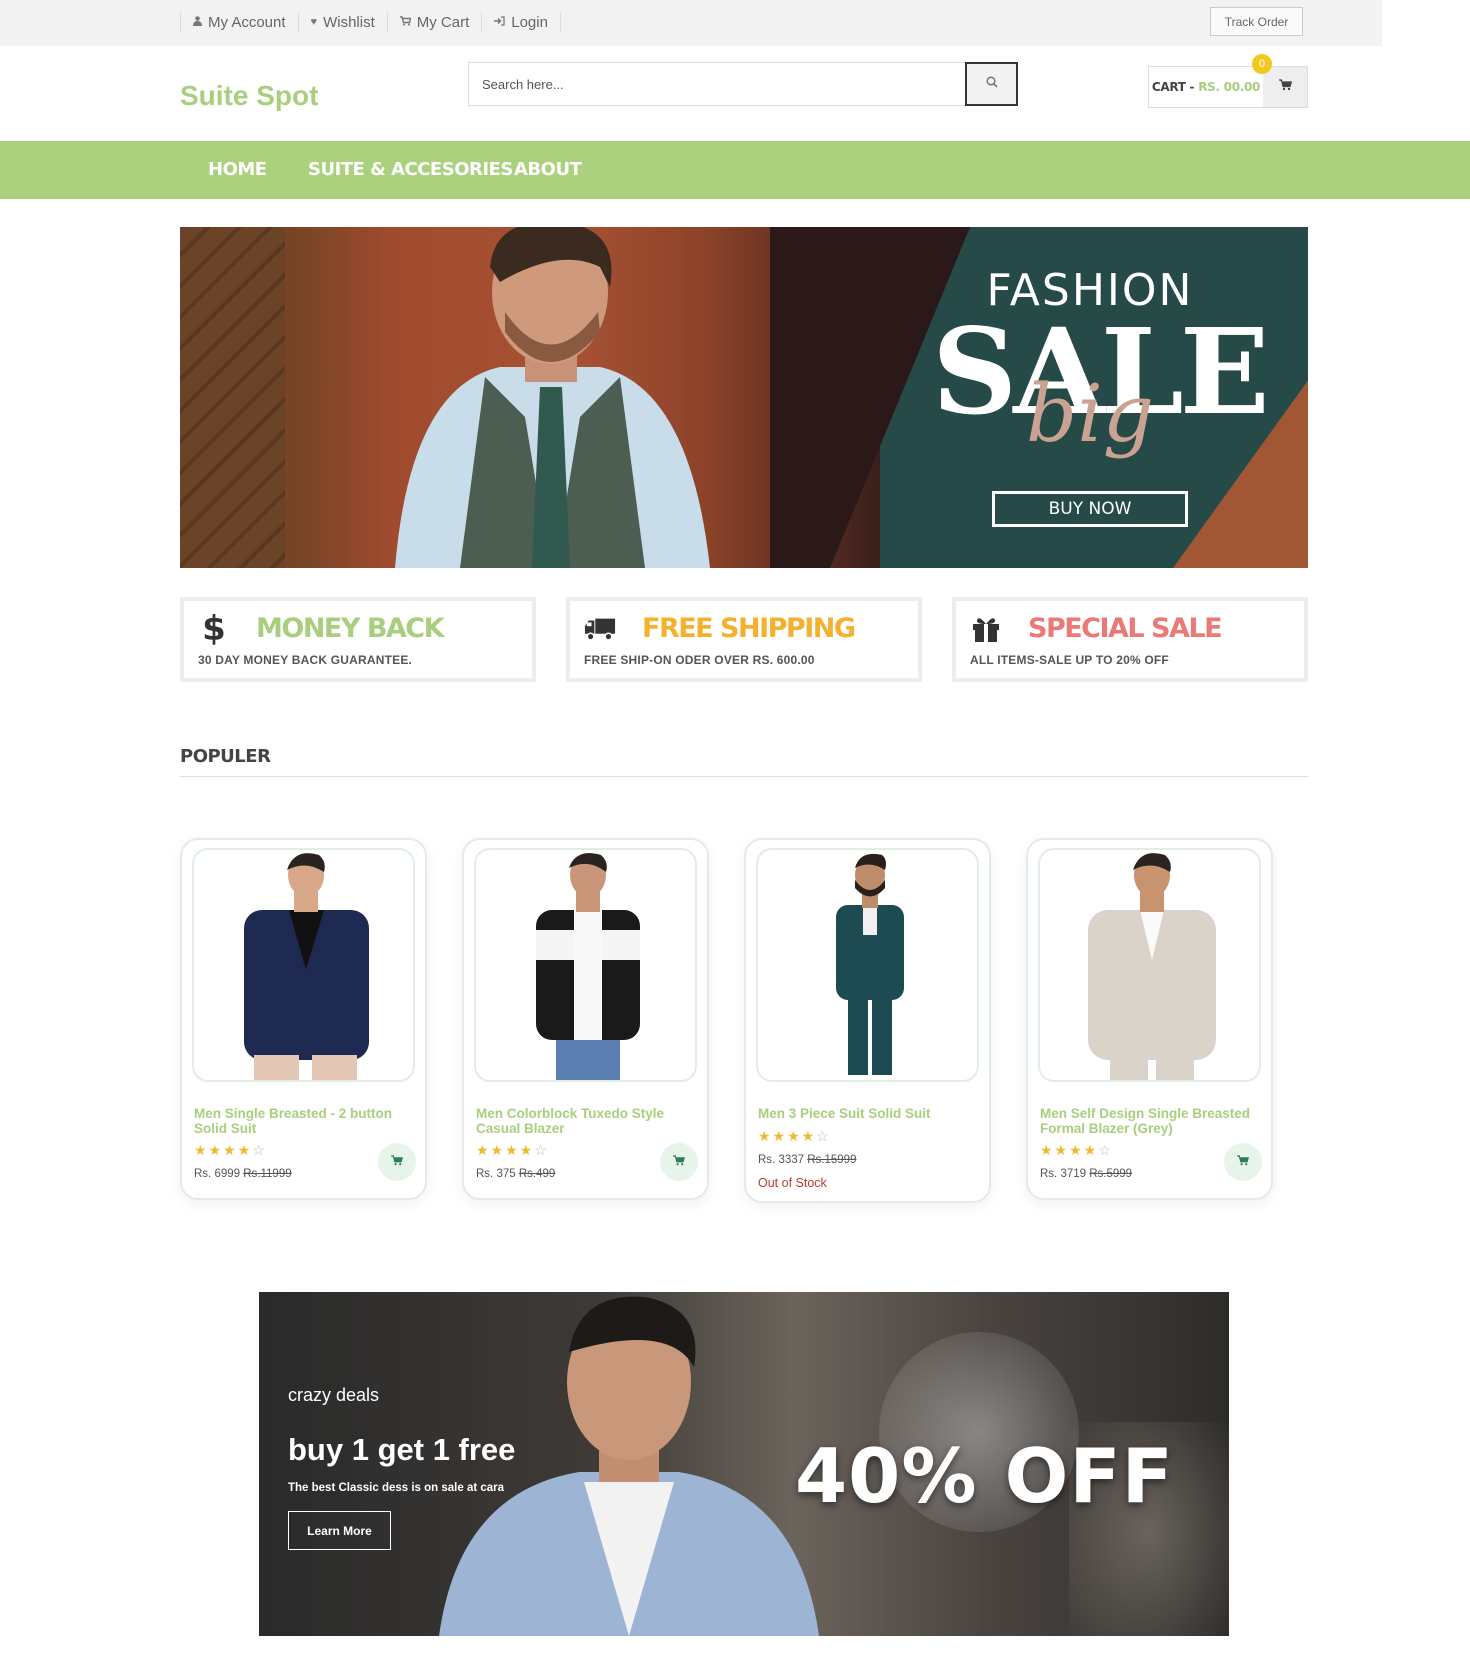 The image size is (1470, 1668). What do you see at coordinates (214, 629) in the screenshot?
I see `dollar-icon: $` at bounding box center [214, 629].